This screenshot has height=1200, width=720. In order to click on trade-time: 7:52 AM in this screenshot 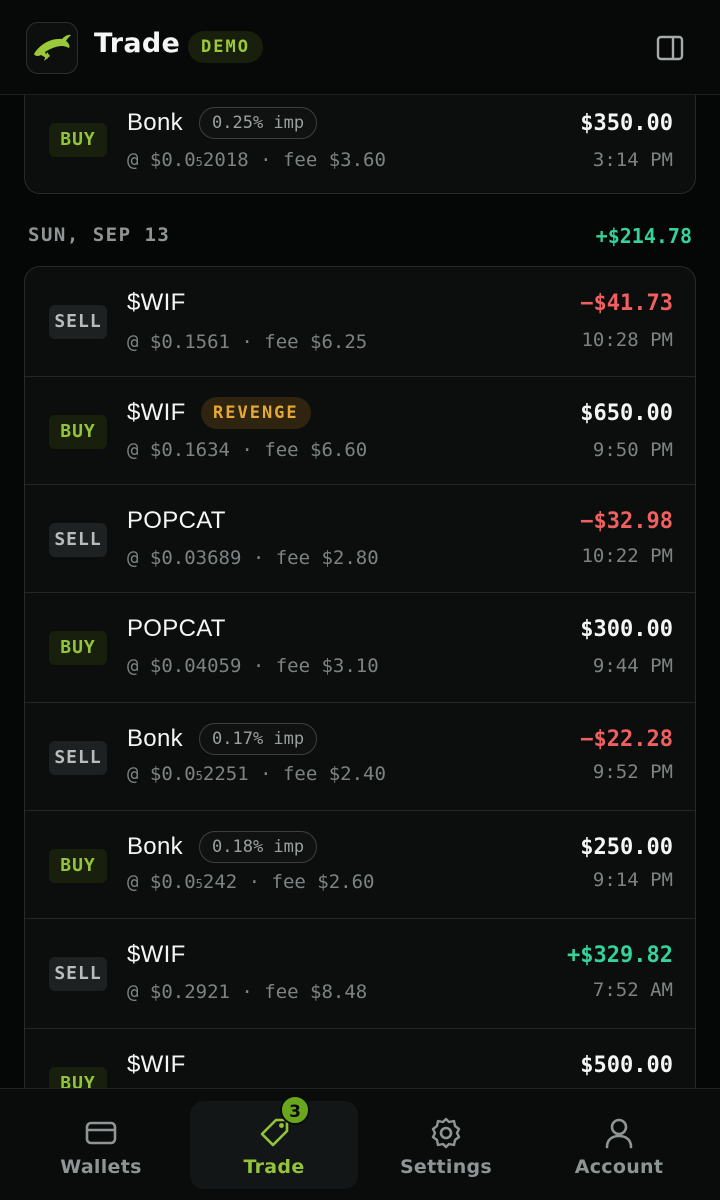, I will do `click(632, 990)`.